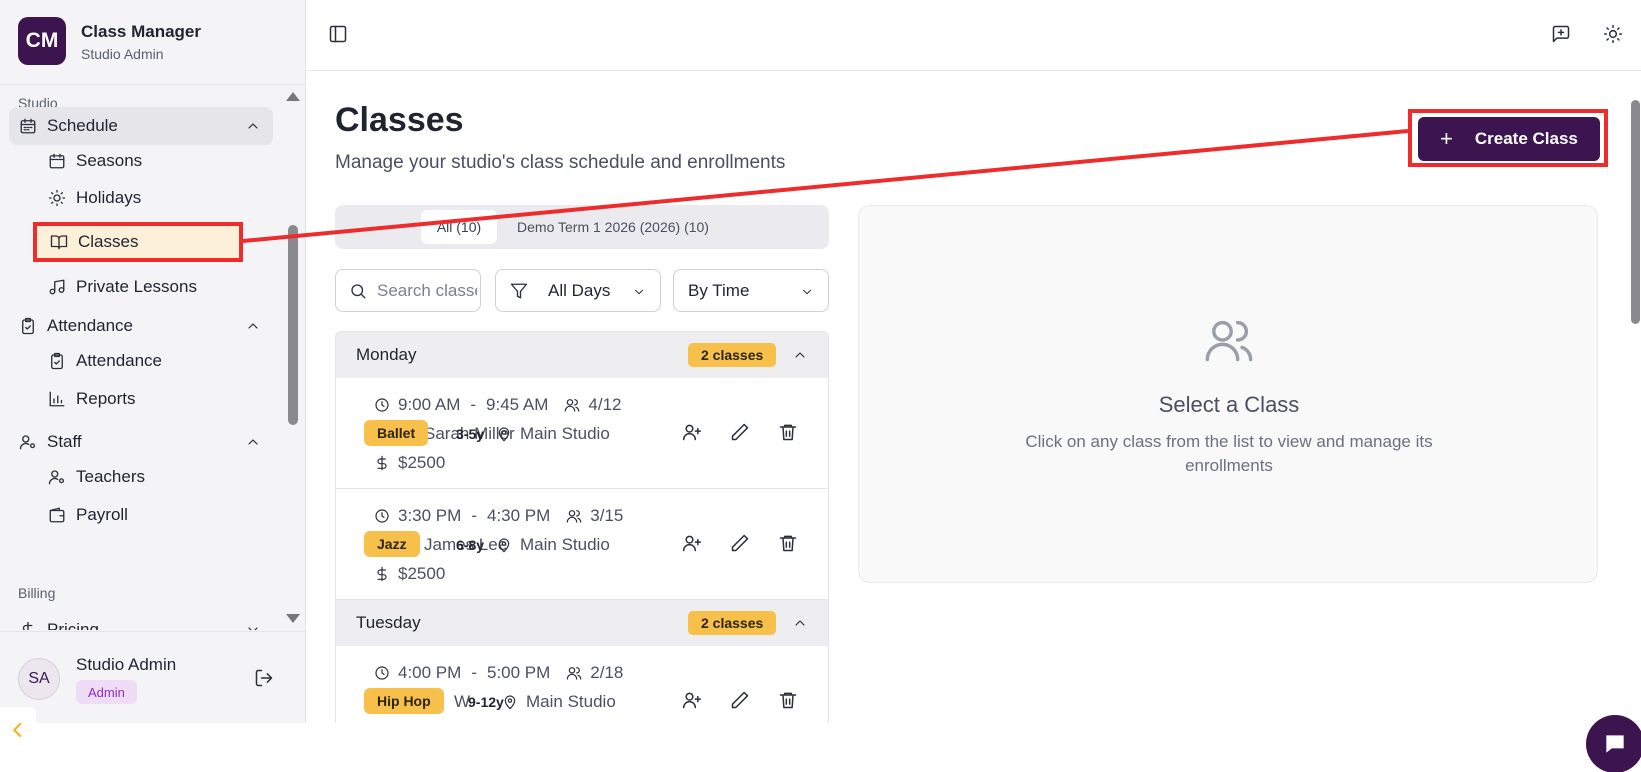 This screenshot has height=772, width=1641. I want to click on age-range: 9-12y, so click(486, 702).